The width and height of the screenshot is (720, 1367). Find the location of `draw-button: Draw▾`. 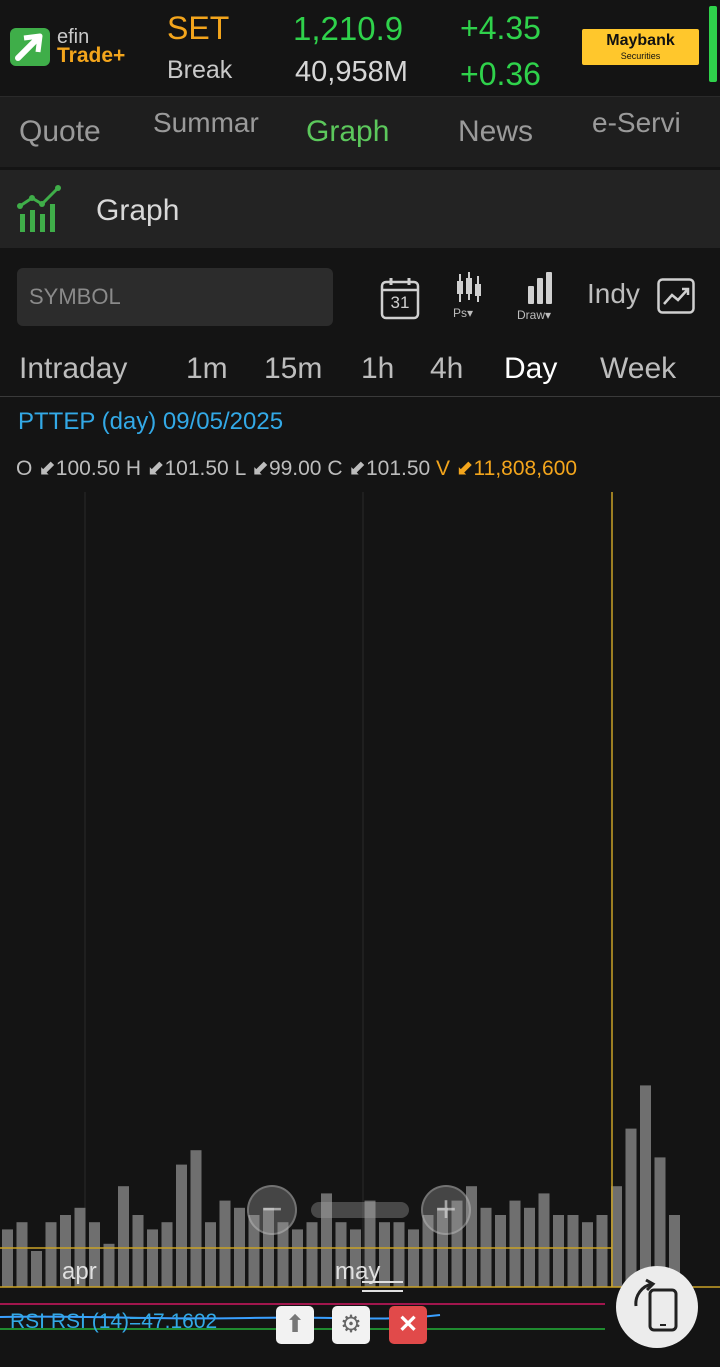

draw-button: Draw▾ is located at coordinates (540, 297).